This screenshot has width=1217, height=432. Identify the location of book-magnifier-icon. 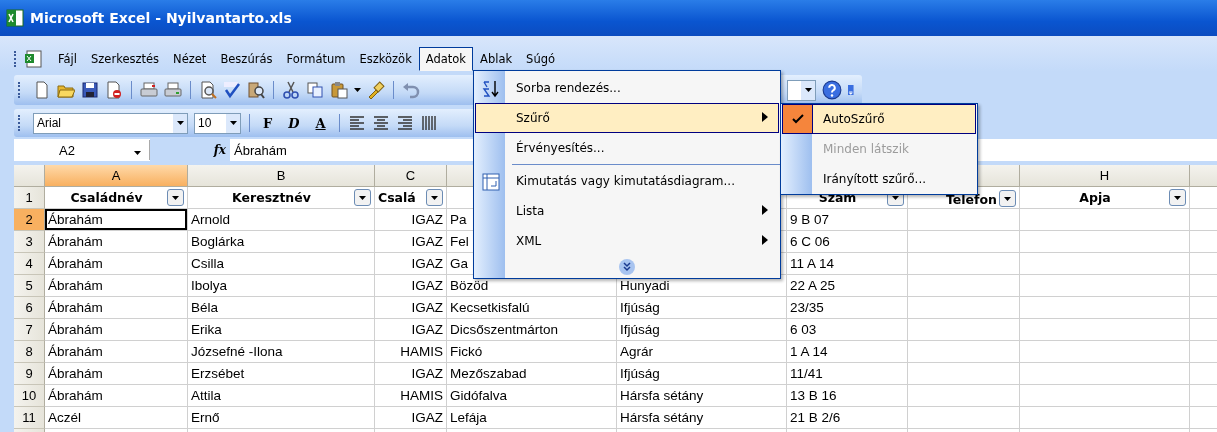
(256, 90).